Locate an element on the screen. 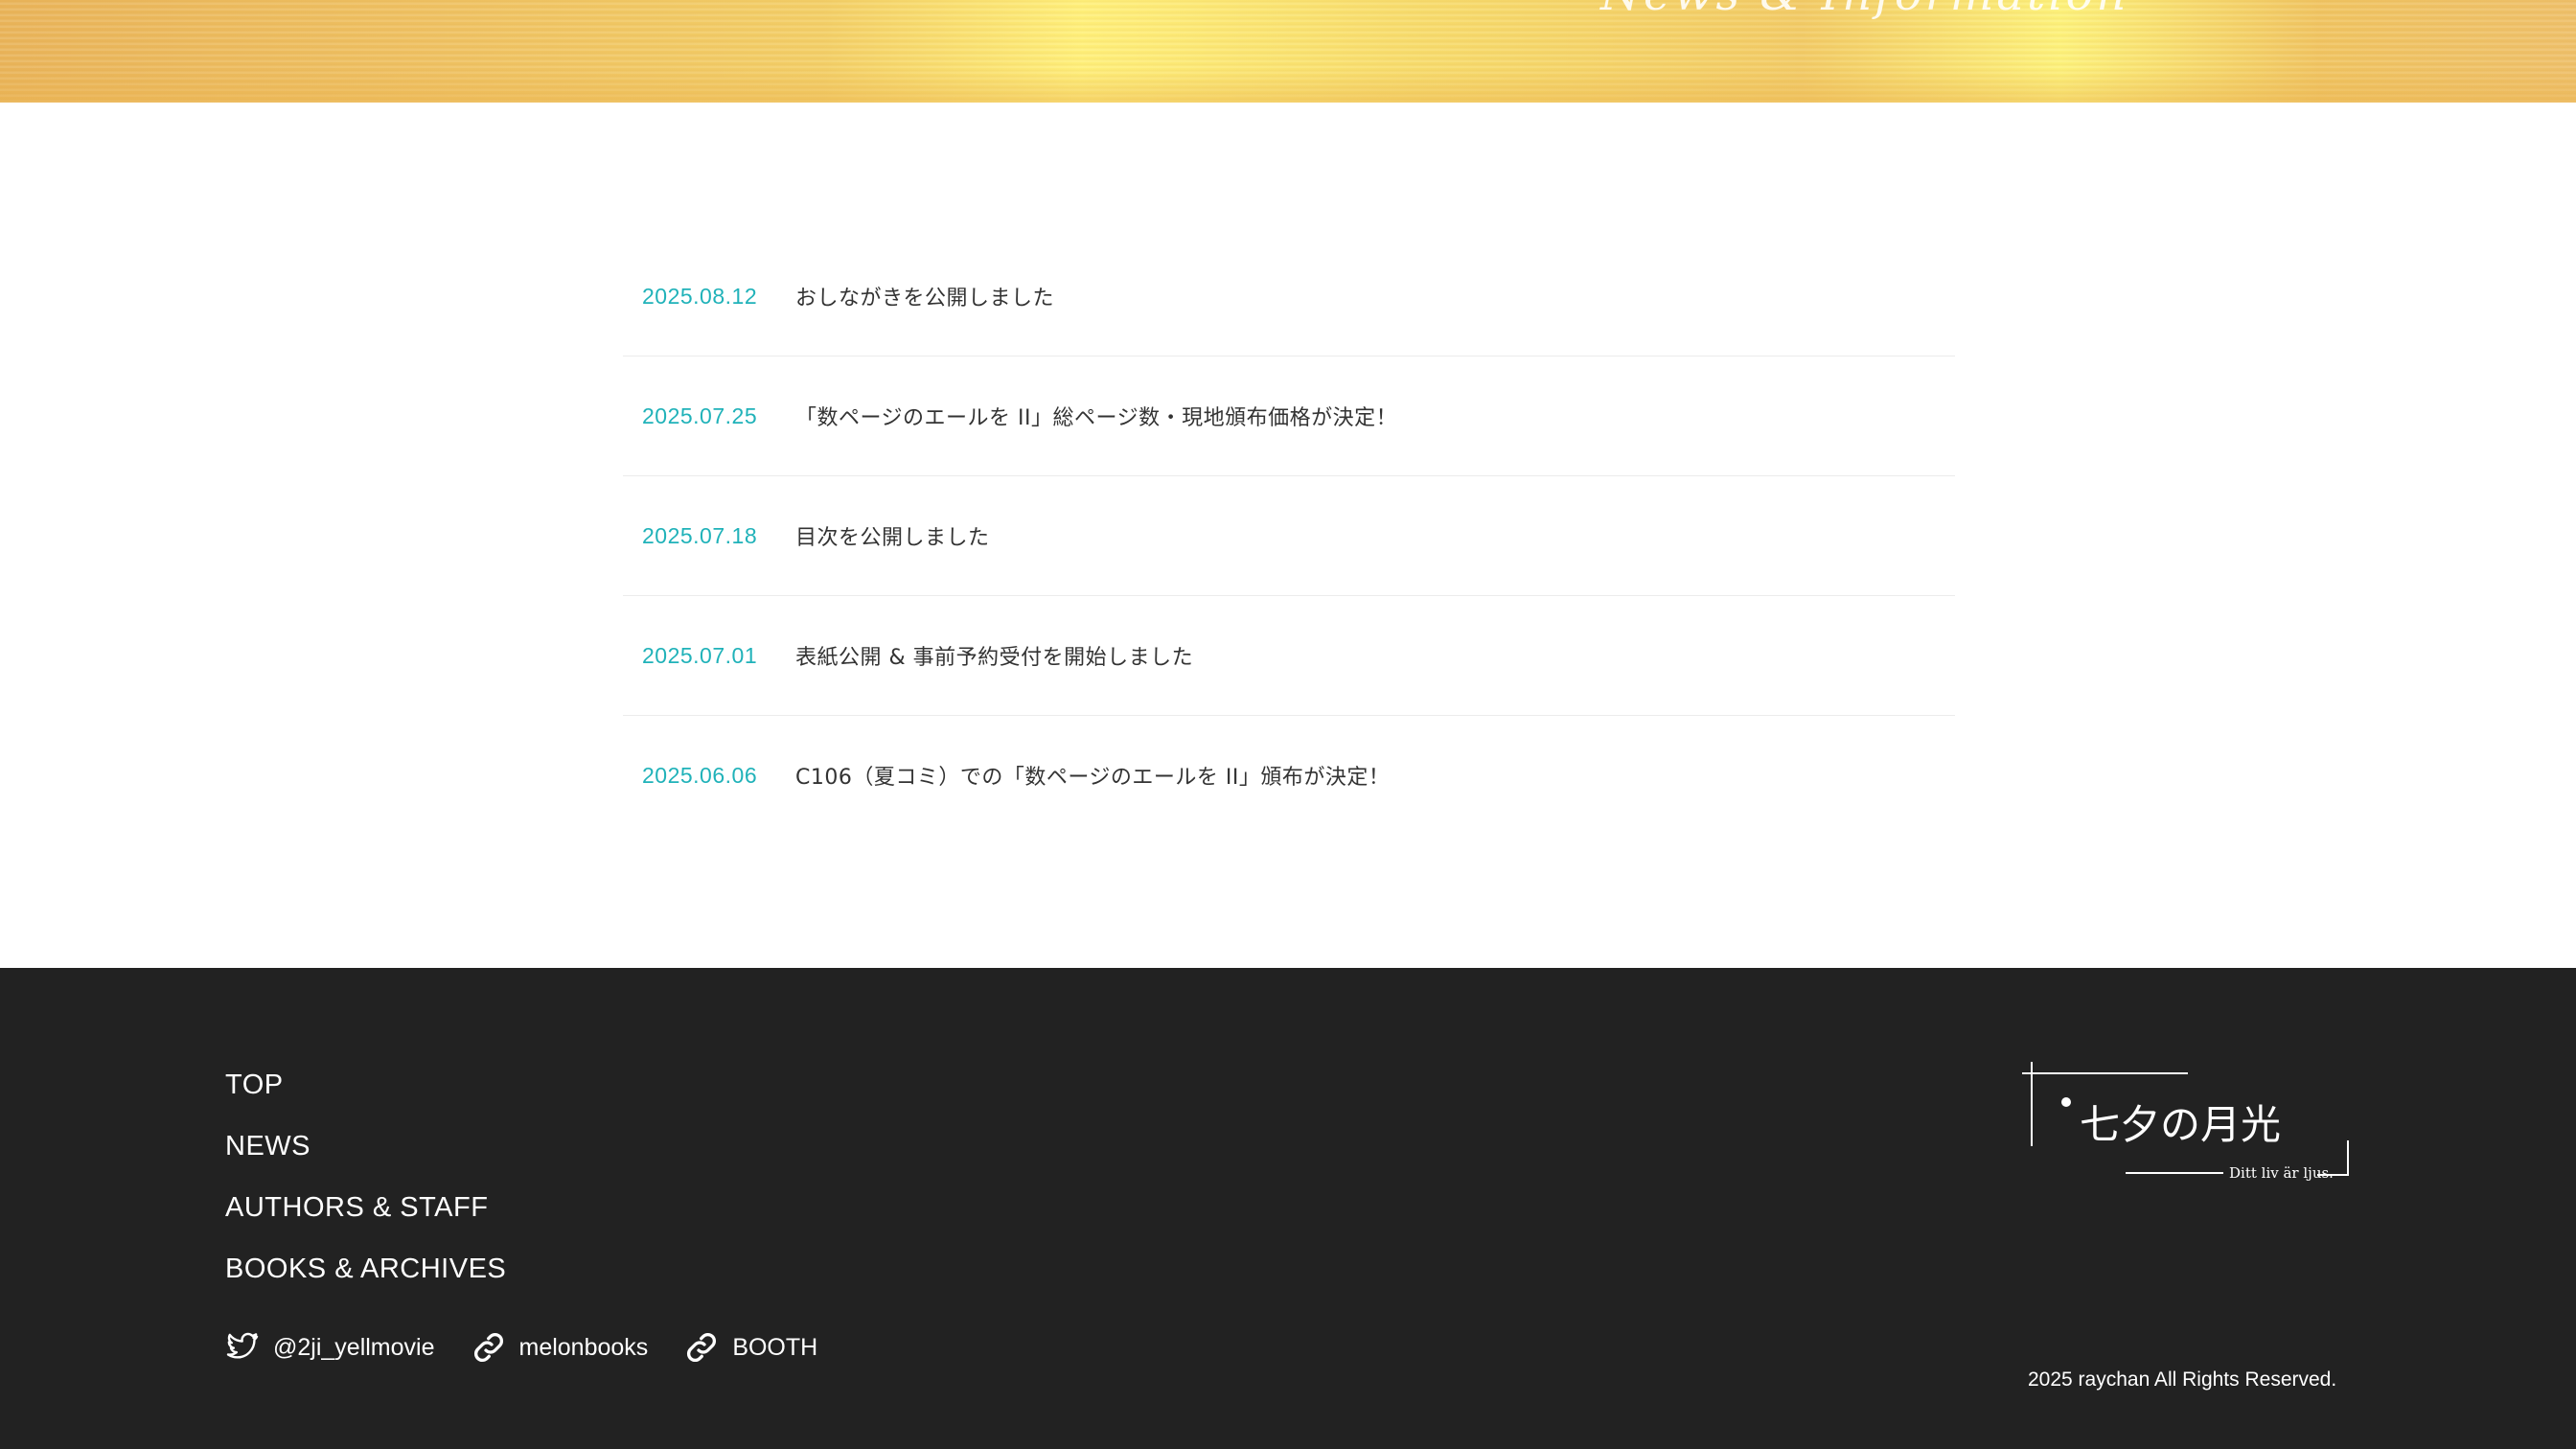  social-links: @2ji_yellmovie melonbooks BOOTH is located at coordinates (539, 1347).